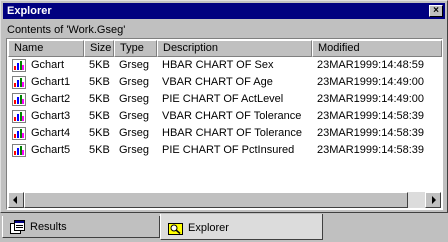 This screenshot has height=242, width=448. I want to click on cell-name: Gchart4, so click(51, 133).